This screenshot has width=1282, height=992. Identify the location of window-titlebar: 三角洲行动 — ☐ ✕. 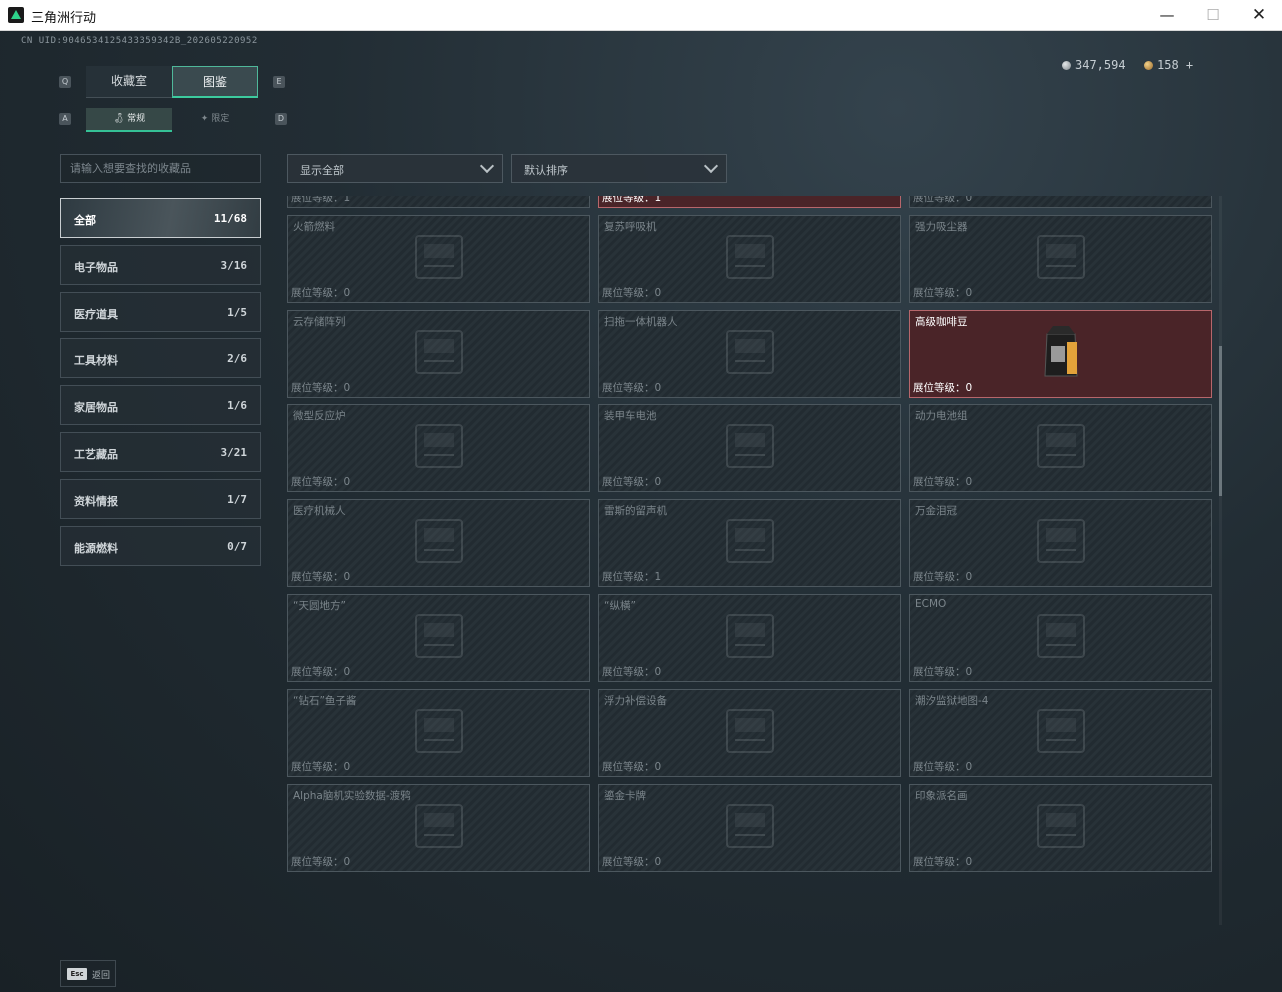
(641, 15).